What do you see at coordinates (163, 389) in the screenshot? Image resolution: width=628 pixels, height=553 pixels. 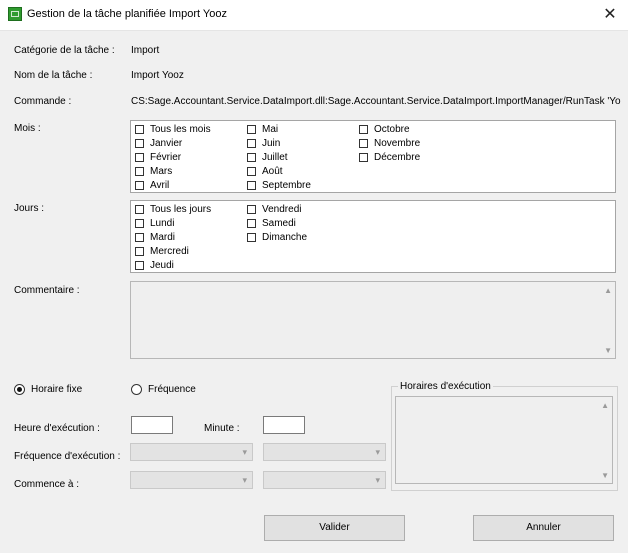 I see `radio-frequency: Fréquence` at bounding box center [163, 389].